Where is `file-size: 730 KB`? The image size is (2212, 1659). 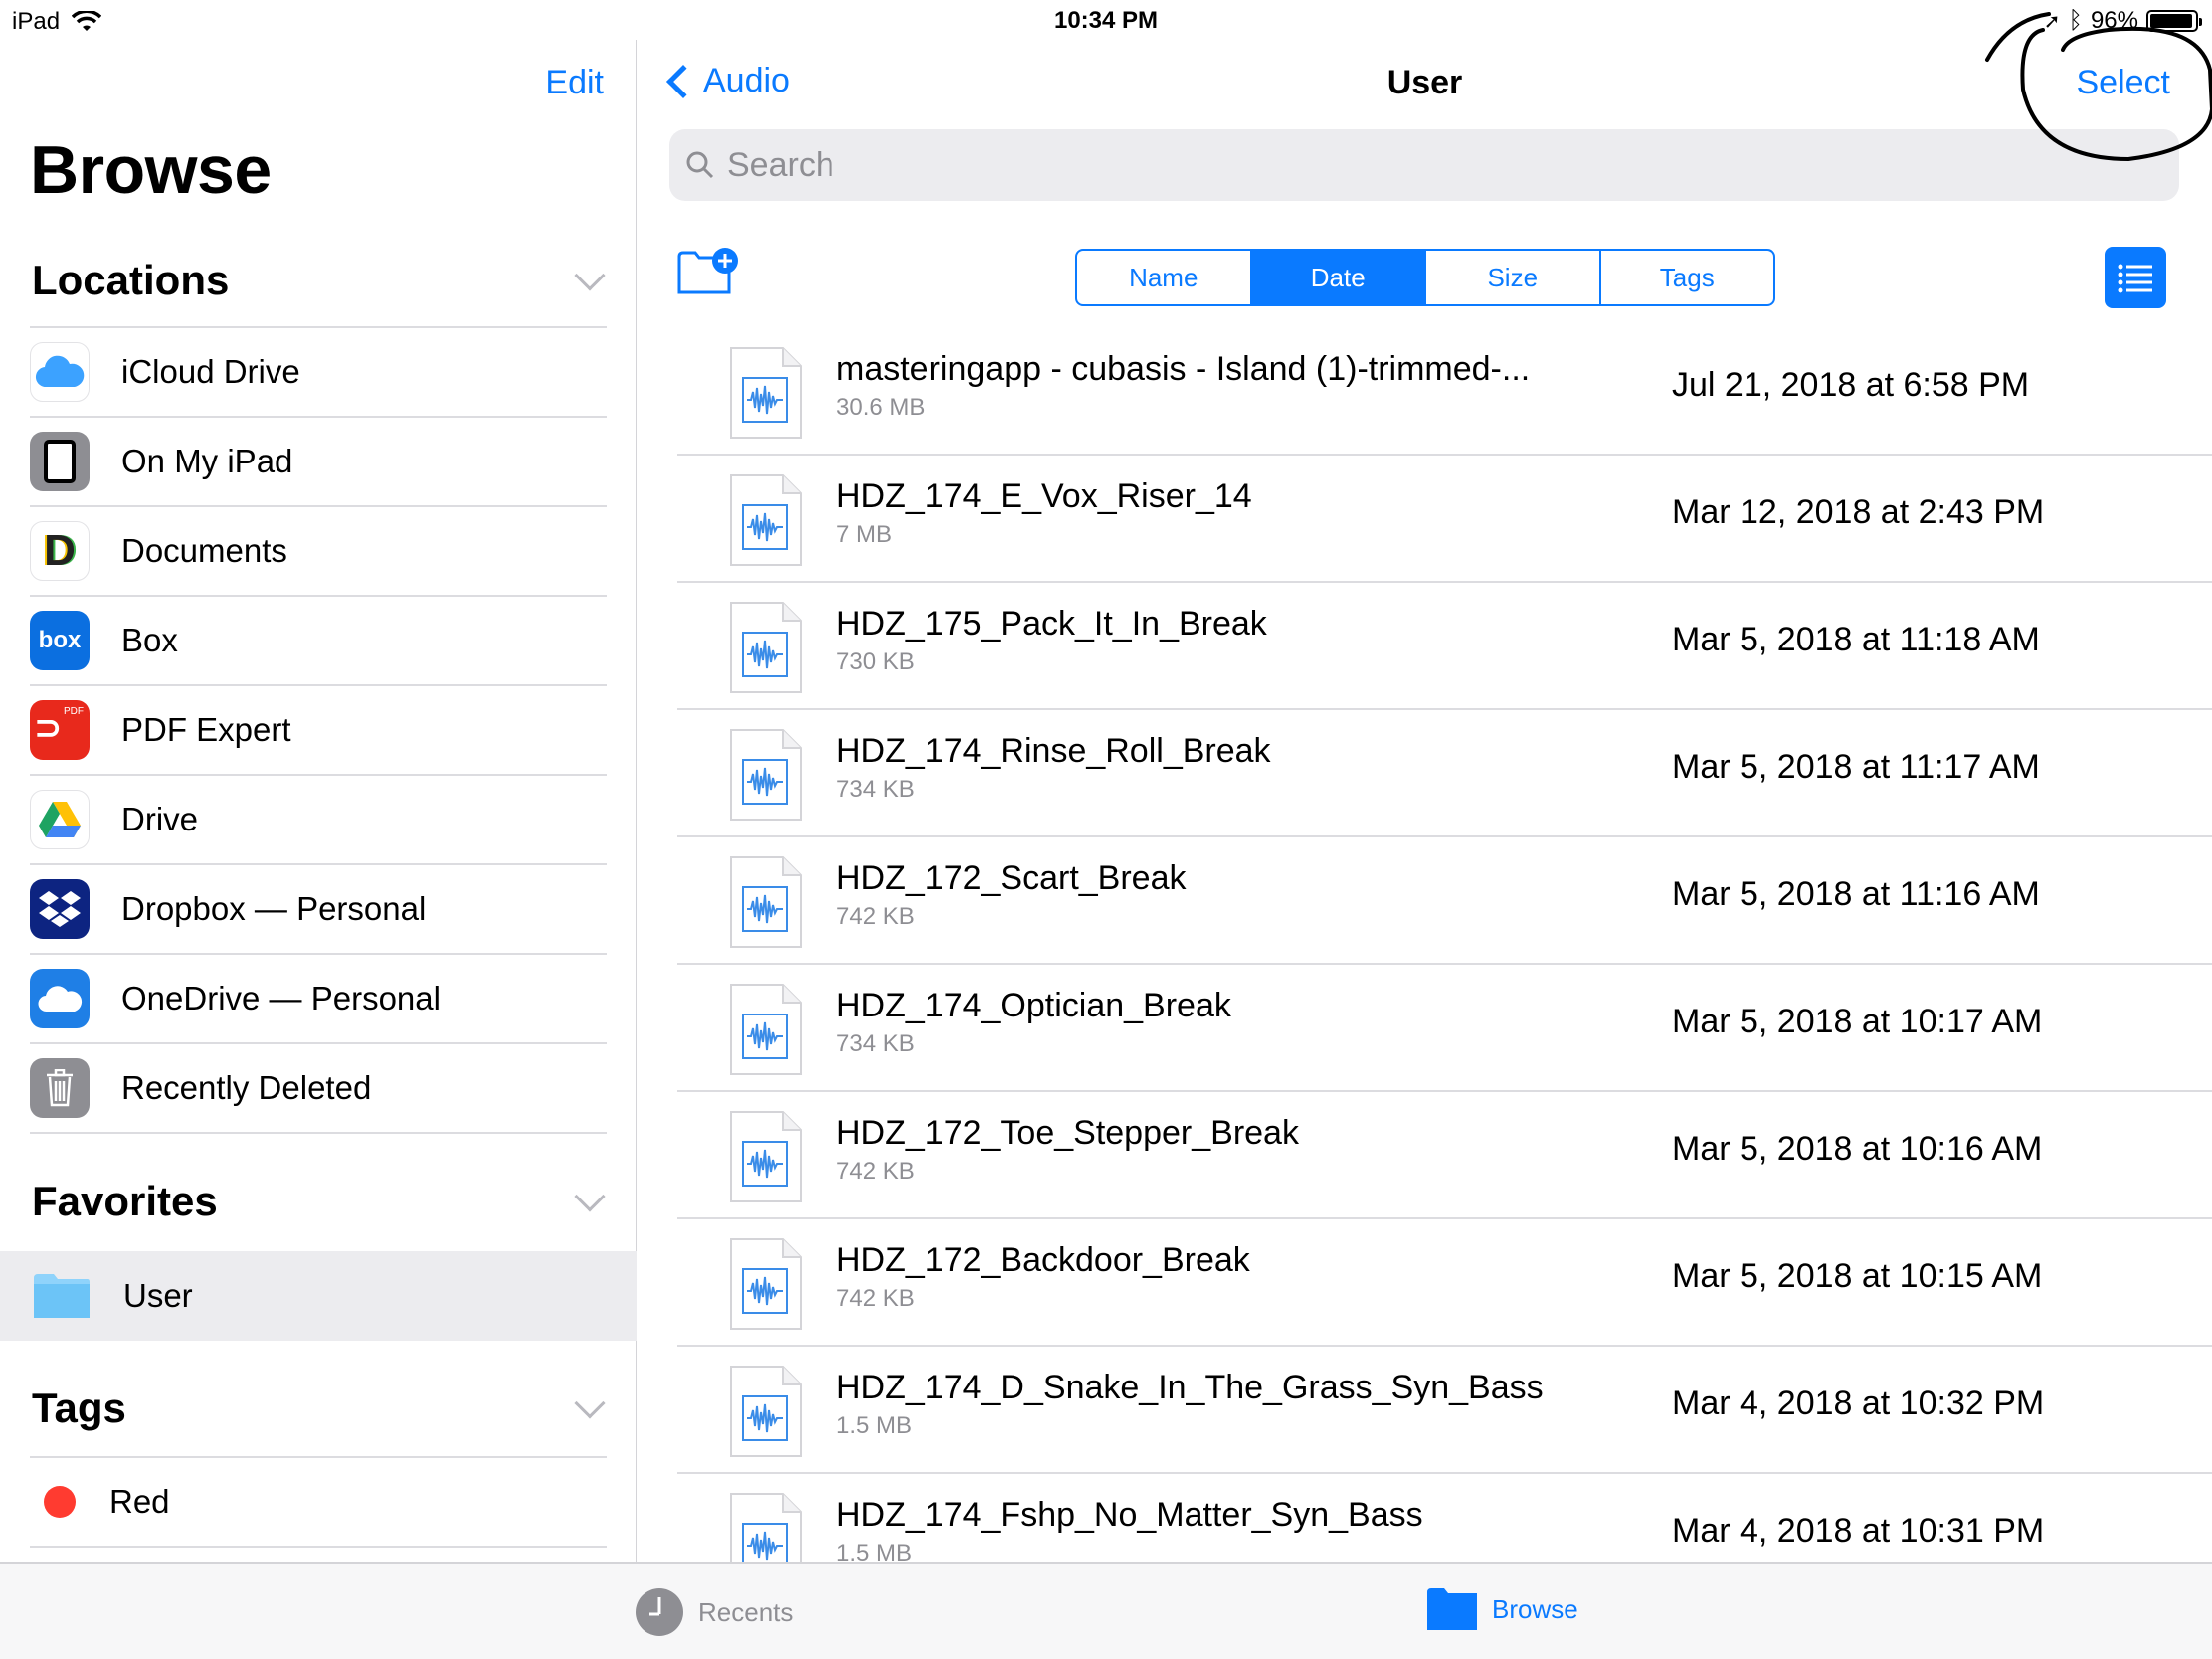
file-size: 730 KB is located at coordinates (875, 661).